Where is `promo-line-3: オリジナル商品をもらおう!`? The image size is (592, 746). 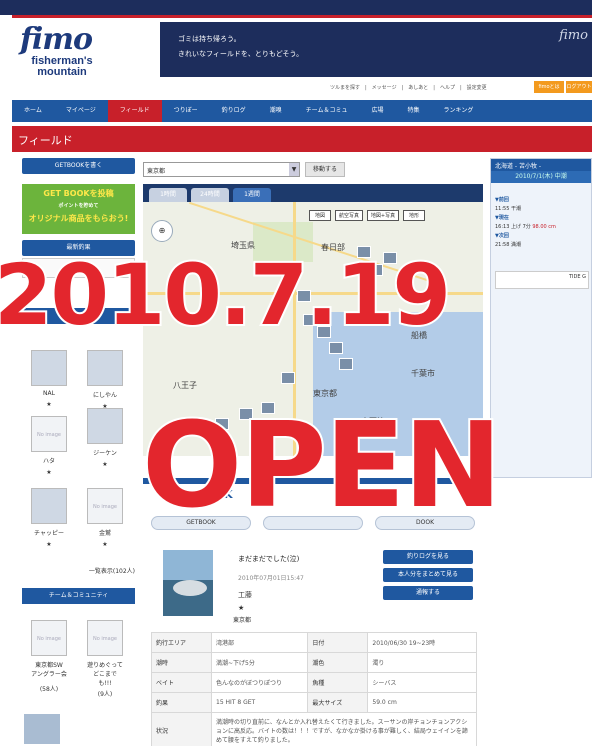 promo-line-3: オリジナル商品をもらおう! is located at coordinates (78, 218).